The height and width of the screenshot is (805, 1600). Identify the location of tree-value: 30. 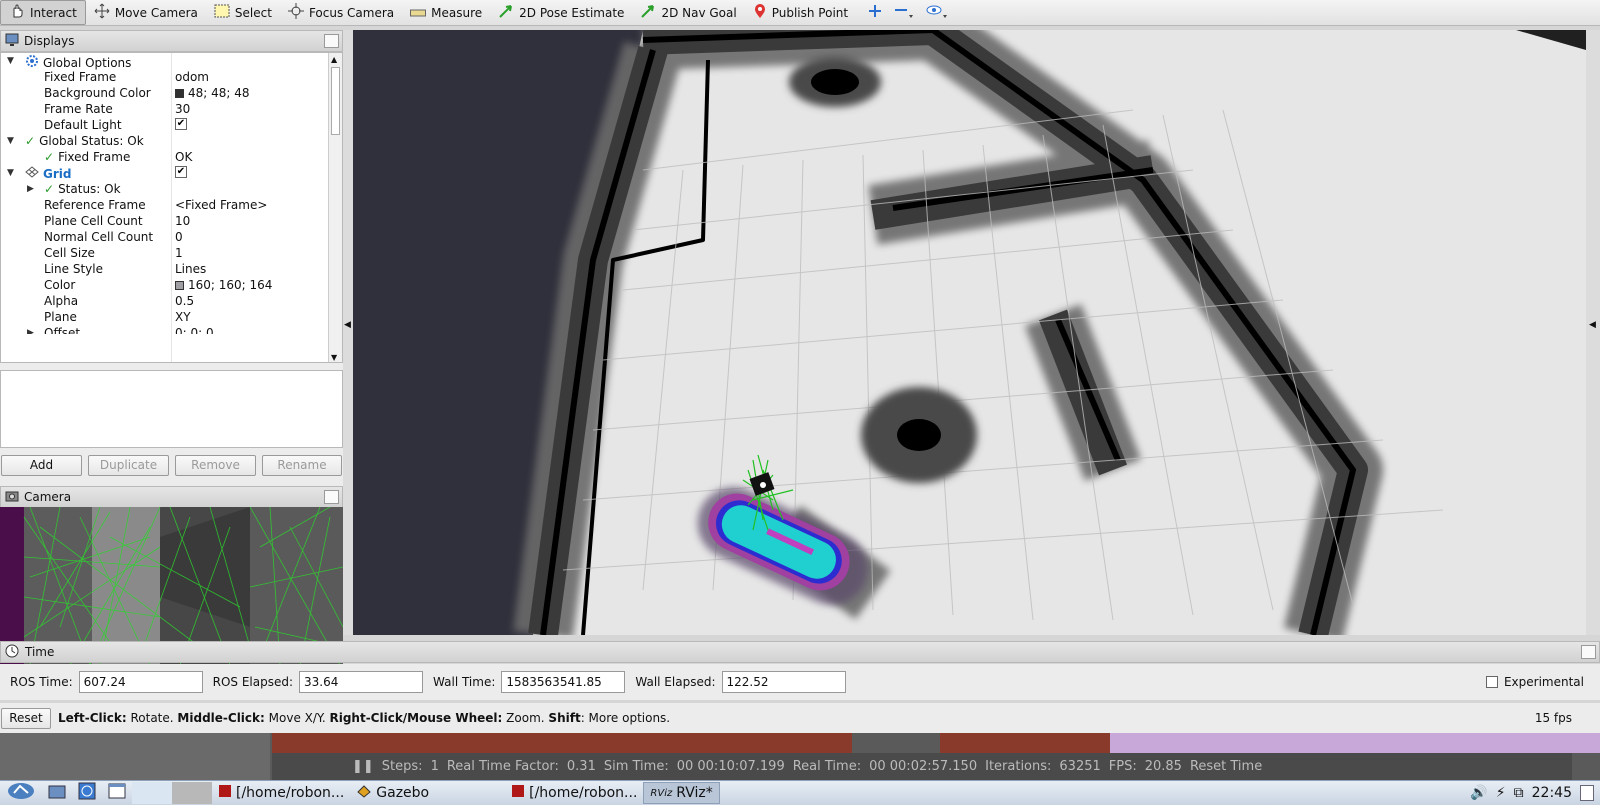
(182, 109).